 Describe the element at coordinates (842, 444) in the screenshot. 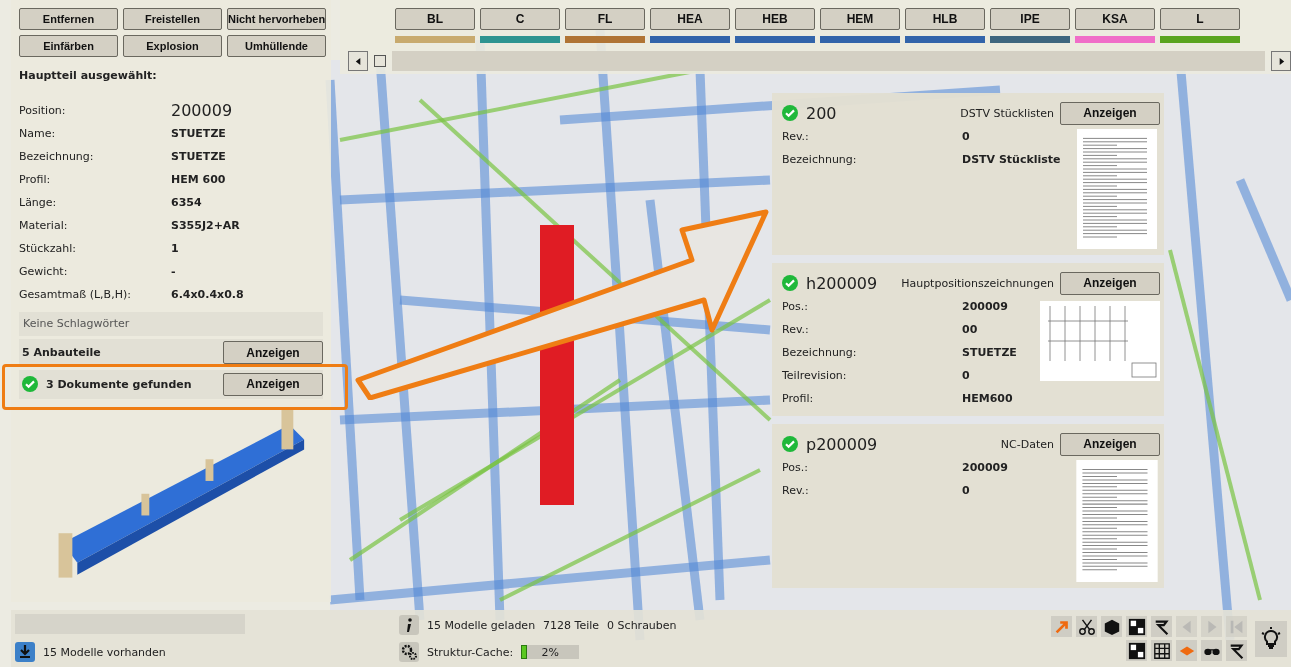

I see `document-title: p200009` at that location.